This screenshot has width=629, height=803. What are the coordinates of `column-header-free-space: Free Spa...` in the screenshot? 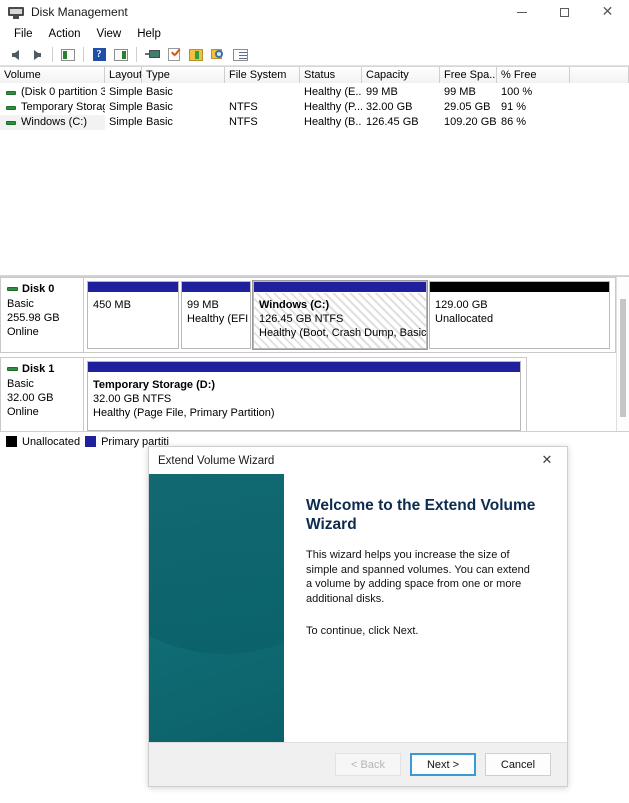 It's located at (468, 75).